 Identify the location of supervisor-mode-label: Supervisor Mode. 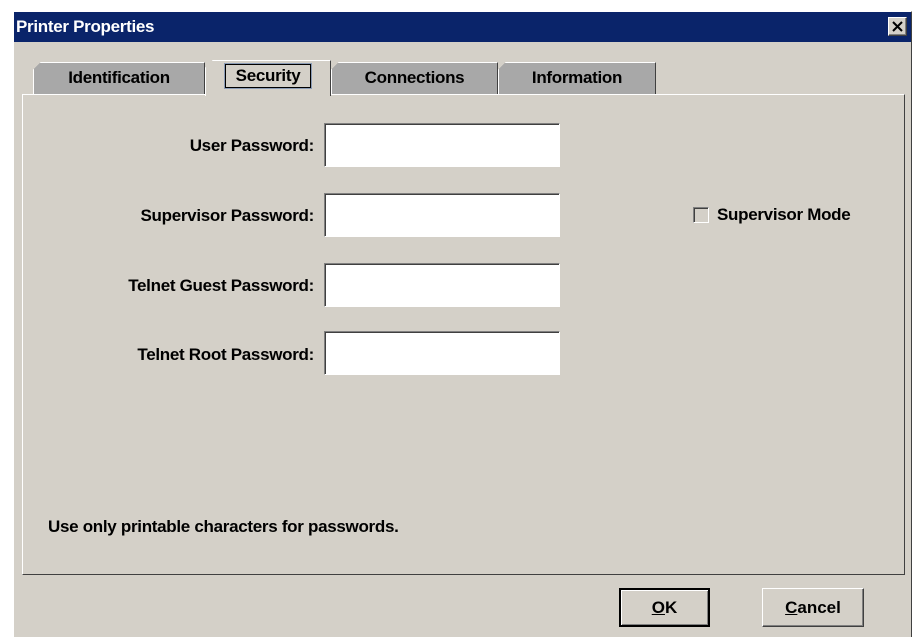
(784, 215).